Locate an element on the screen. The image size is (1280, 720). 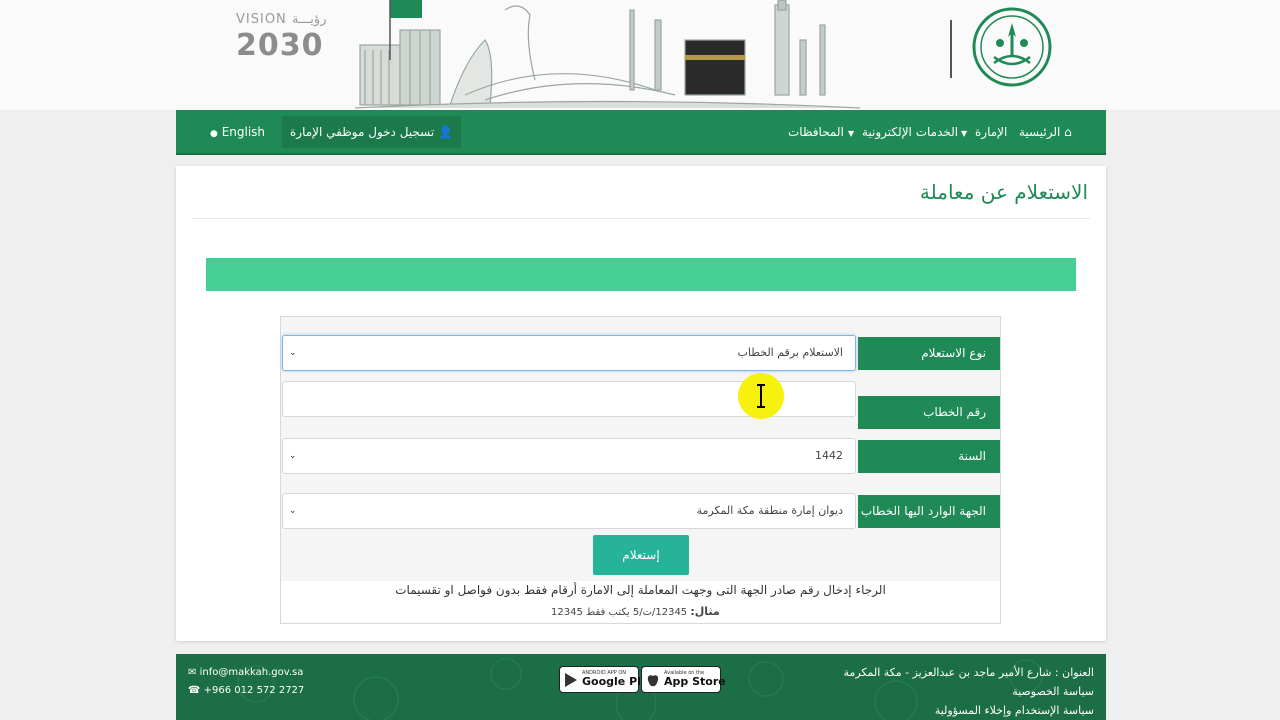
nav-eservices-label: الخدمات الإلكترونية is located at coordinates (910, 132).